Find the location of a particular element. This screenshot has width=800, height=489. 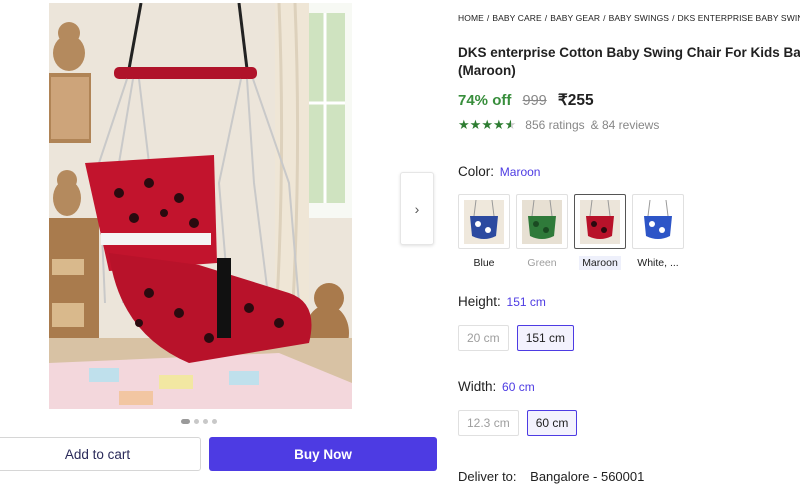

width-option: 12.3 cm is located at coordinates (488, 423).